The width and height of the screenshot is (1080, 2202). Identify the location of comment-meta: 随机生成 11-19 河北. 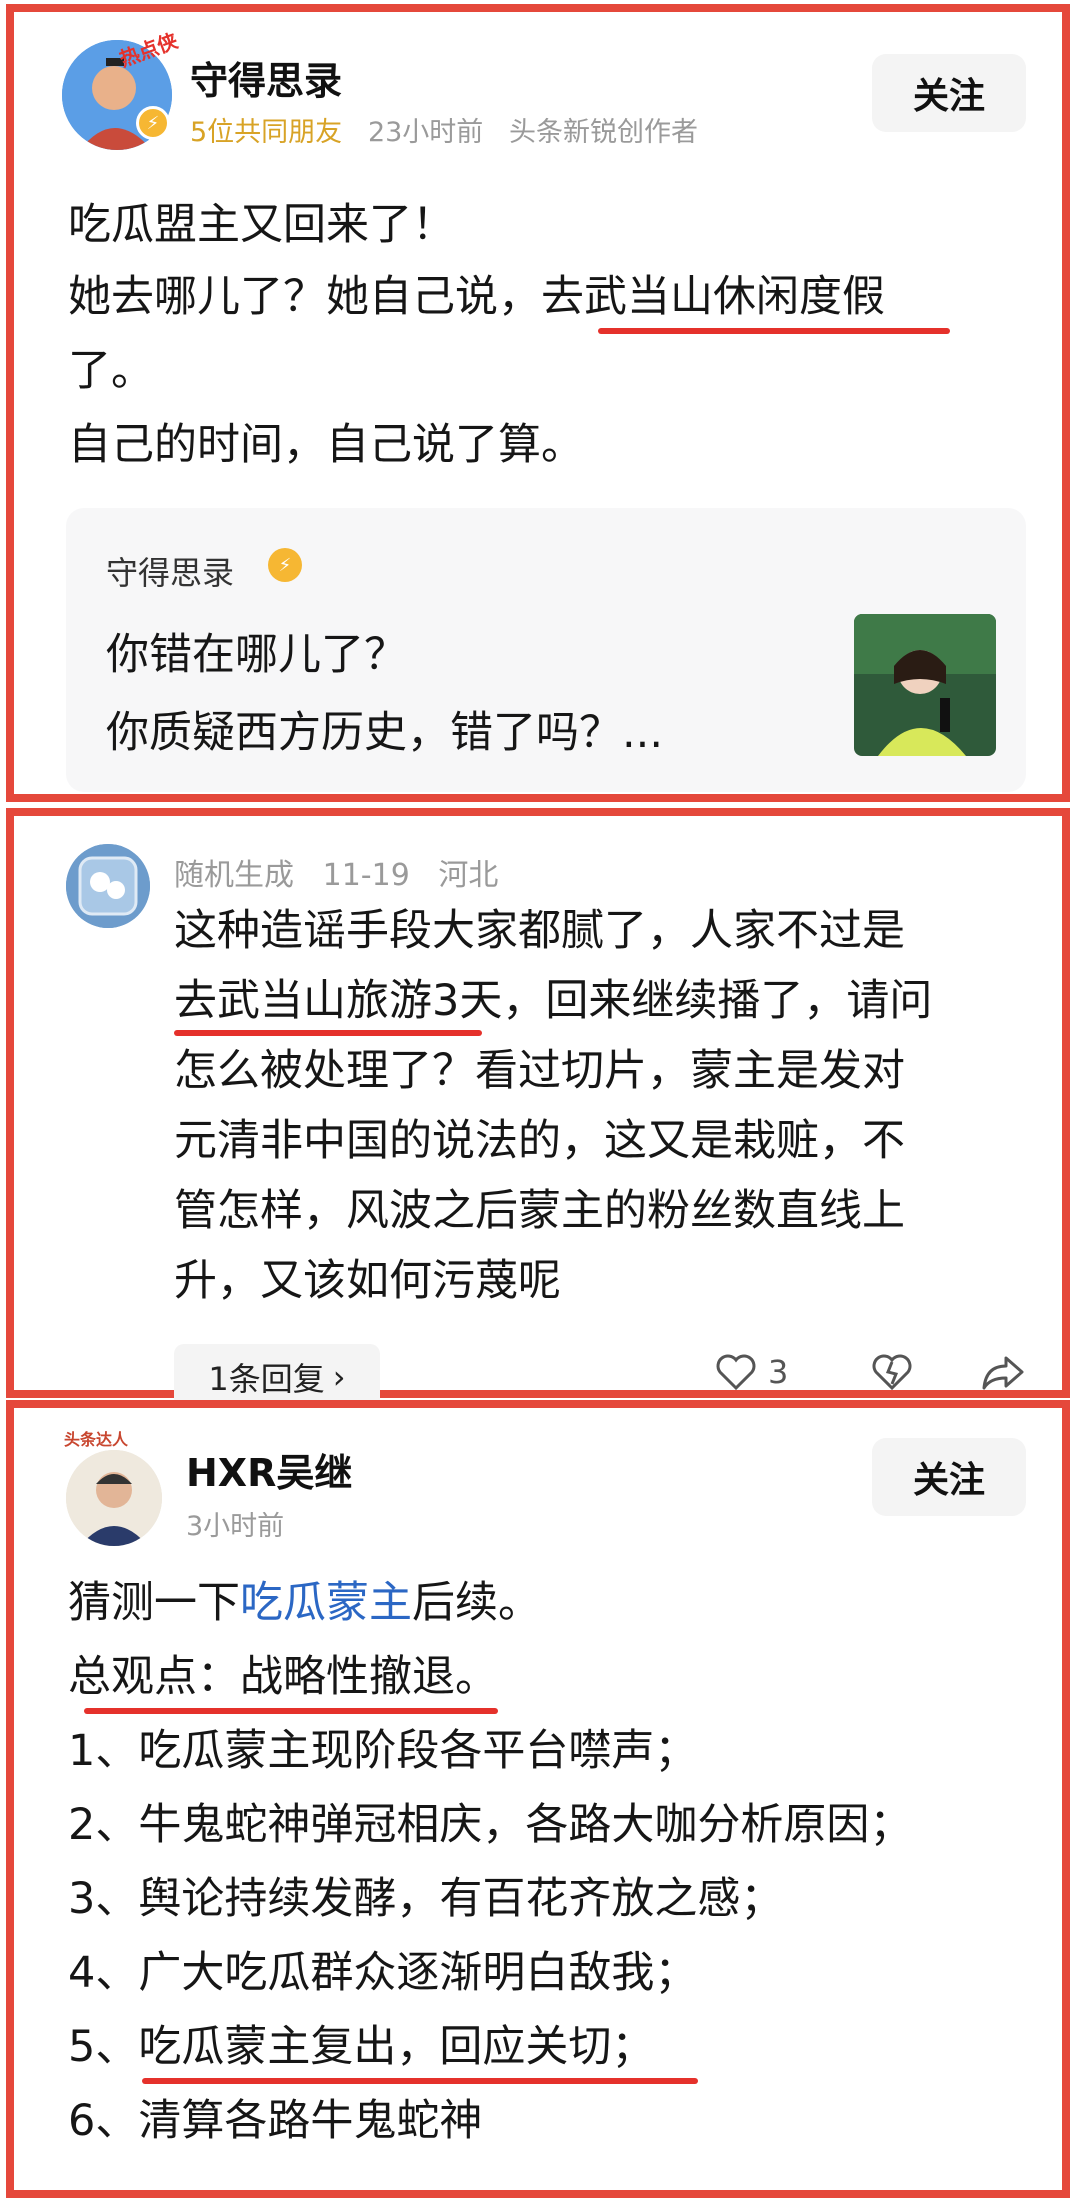
(336, 872).